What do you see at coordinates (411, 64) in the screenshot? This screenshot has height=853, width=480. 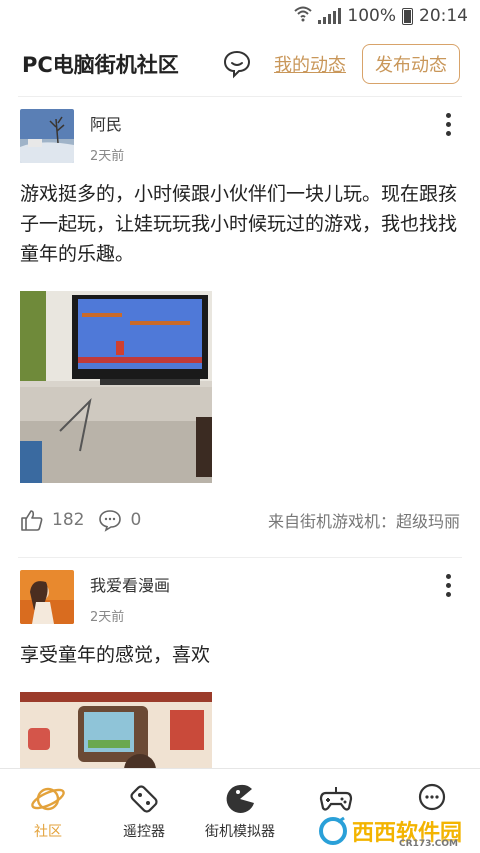 I see `publish-button: 发布动态` at bounding box center [411, 64].